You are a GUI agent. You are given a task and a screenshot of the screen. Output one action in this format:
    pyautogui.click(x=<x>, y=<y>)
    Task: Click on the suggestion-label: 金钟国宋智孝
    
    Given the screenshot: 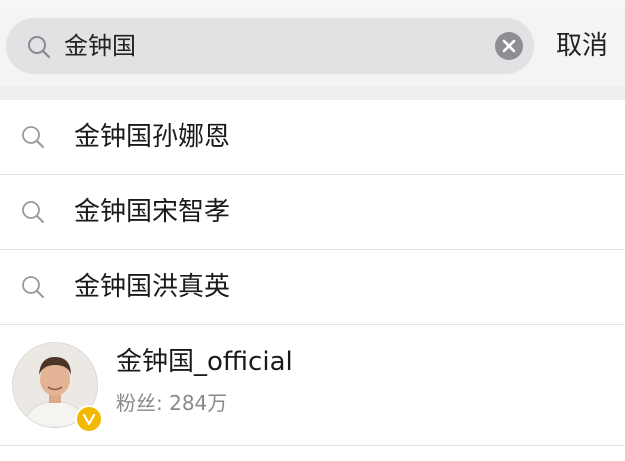 What is the action you would take?
    pyautogui.click(x=152, y=212)
    